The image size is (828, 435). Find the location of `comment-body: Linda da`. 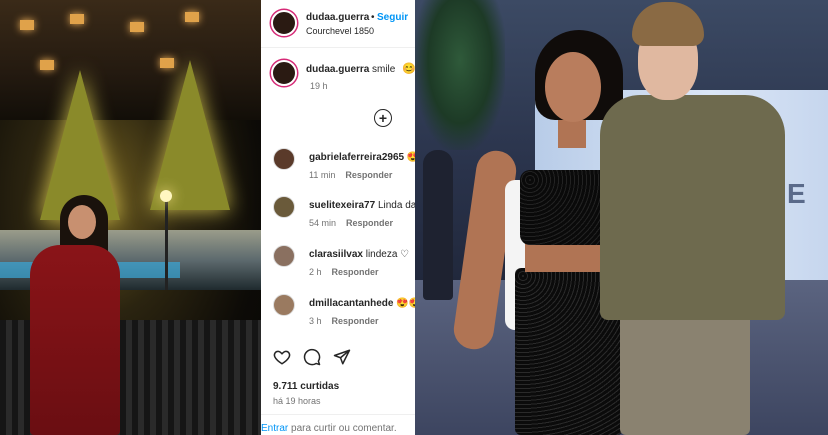

comment-body: Linda da is located at coordinates (396, 205).